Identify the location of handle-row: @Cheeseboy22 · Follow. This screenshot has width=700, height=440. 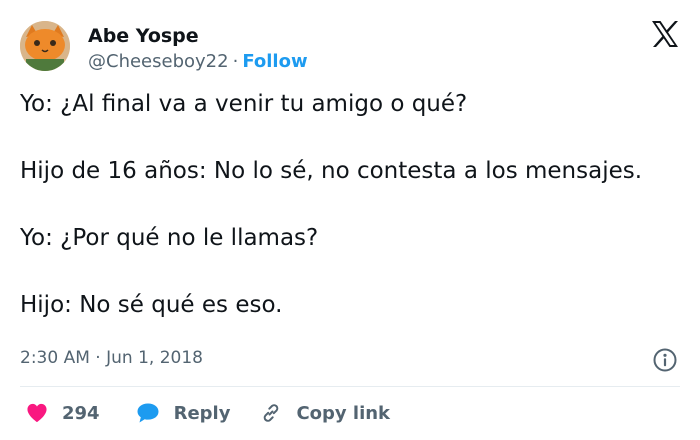
(198, 62).